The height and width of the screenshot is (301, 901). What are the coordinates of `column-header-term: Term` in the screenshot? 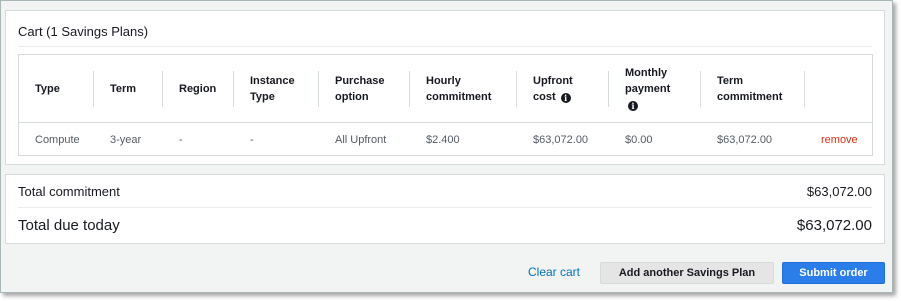 It's located at (128, 89).